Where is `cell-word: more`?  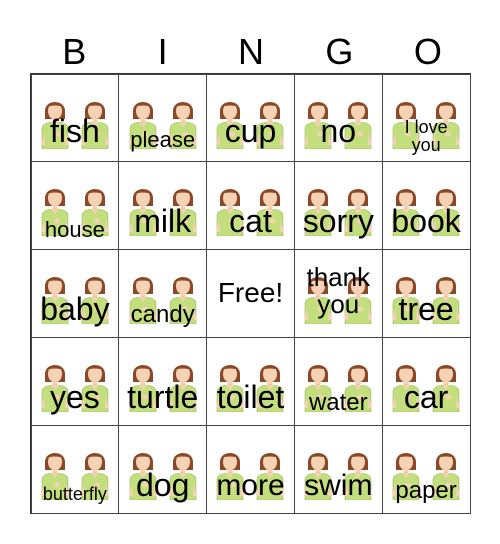 cell-word: more is located at coordinates (250, 485).